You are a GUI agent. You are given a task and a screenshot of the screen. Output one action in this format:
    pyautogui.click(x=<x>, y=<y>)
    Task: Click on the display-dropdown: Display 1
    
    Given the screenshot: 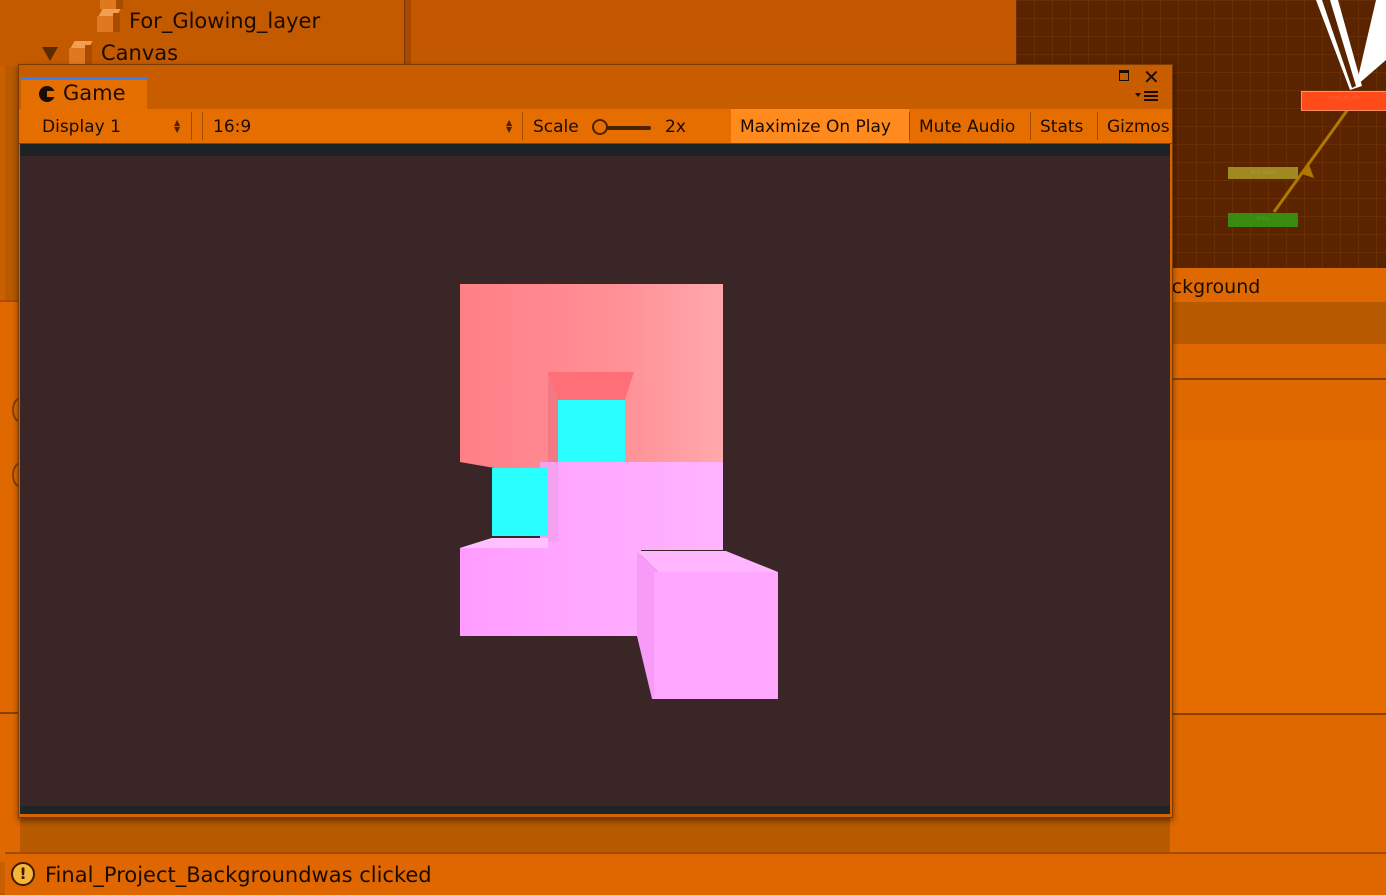 What is the action you would take?
    pyautogui.click(x=111, y=126)
    